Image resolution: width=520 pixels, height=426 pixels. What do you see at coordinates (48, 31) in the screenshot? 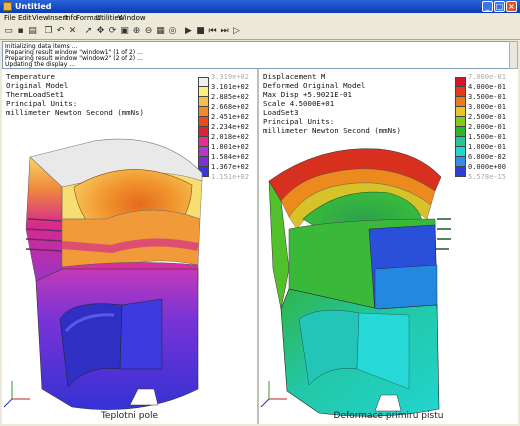
I see `copy-icon: ❐` at bounding box center [48, 31].